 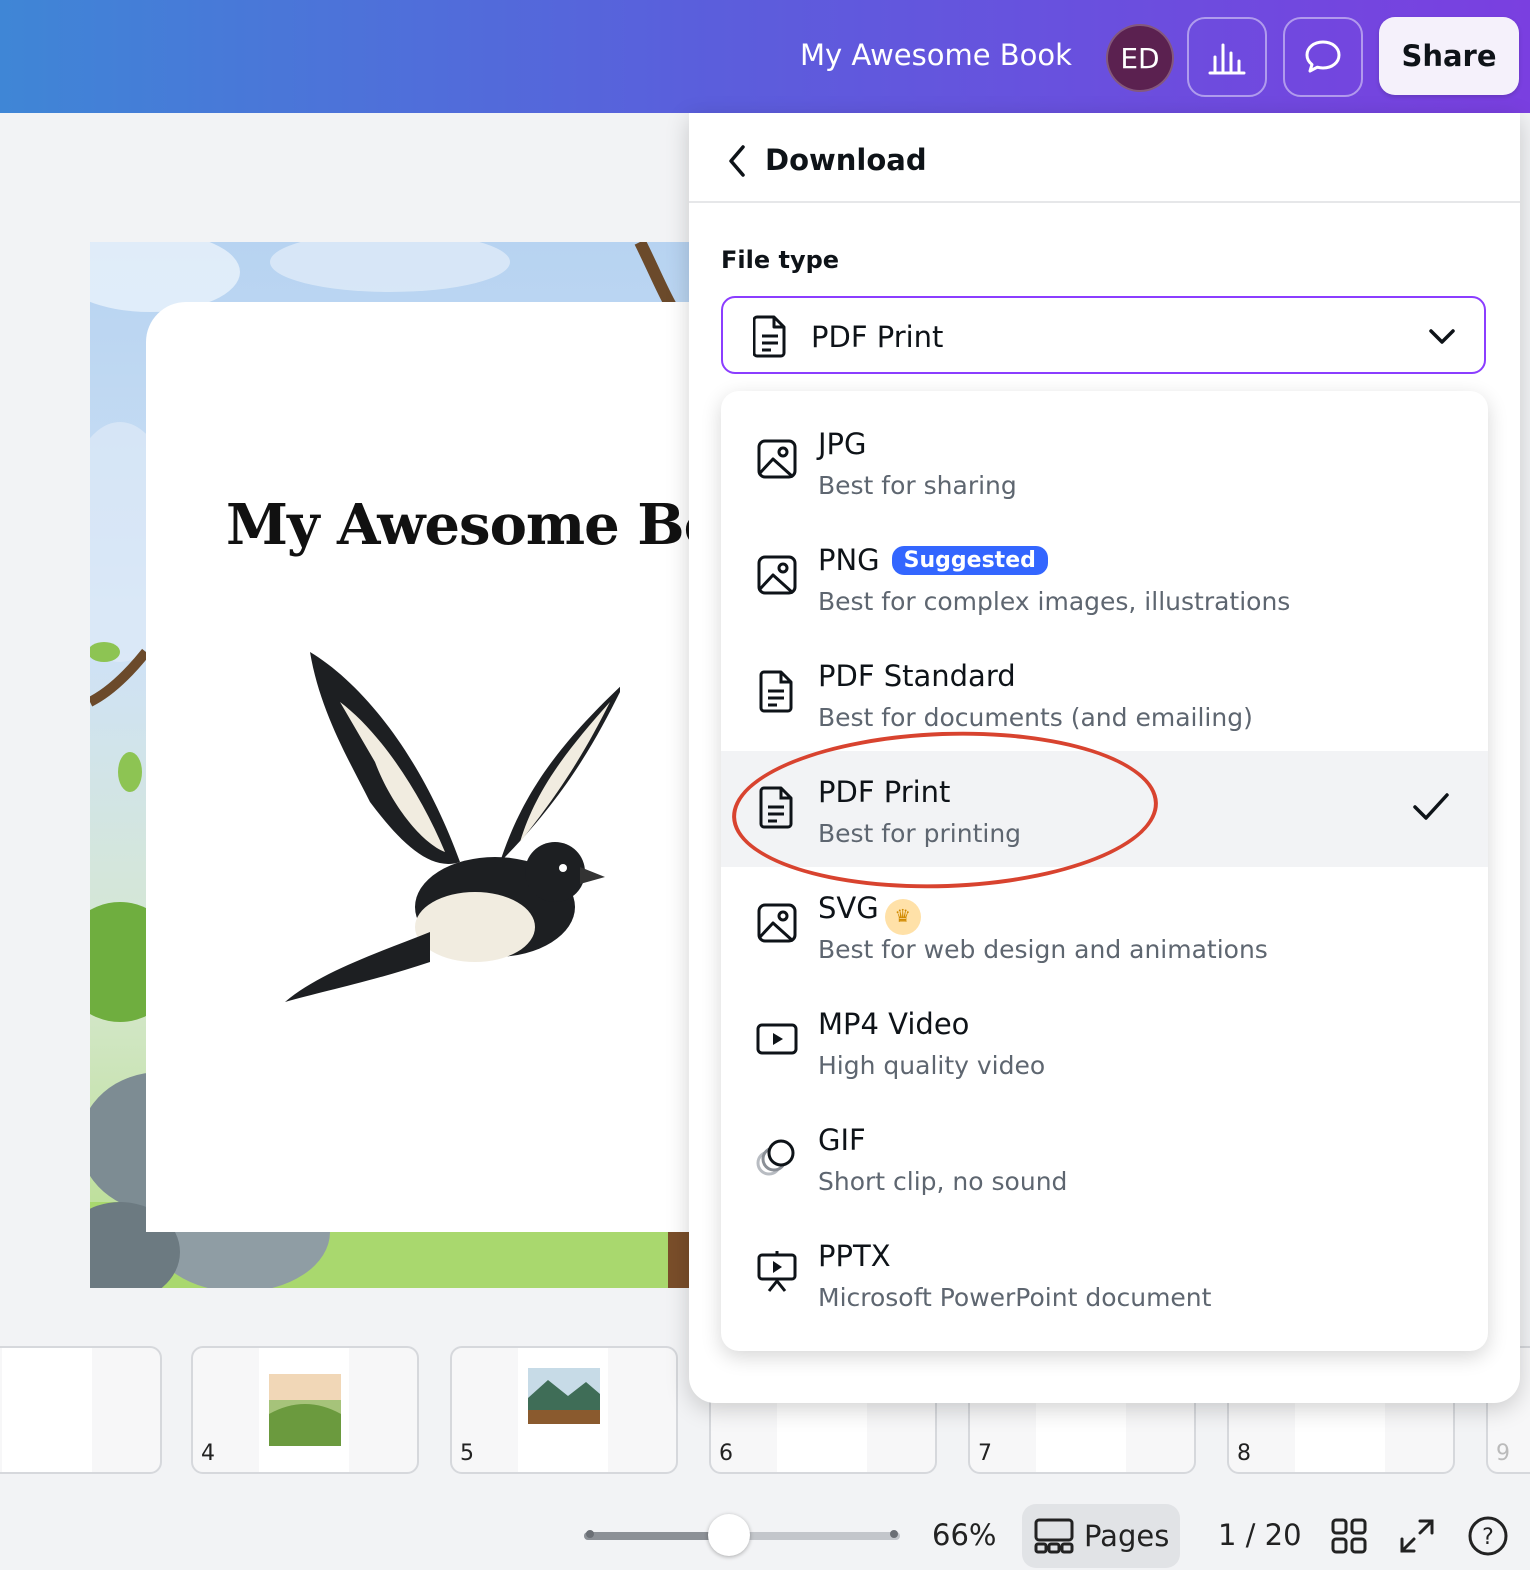 I want to click on video-icon, so click(x=777, y=1039).